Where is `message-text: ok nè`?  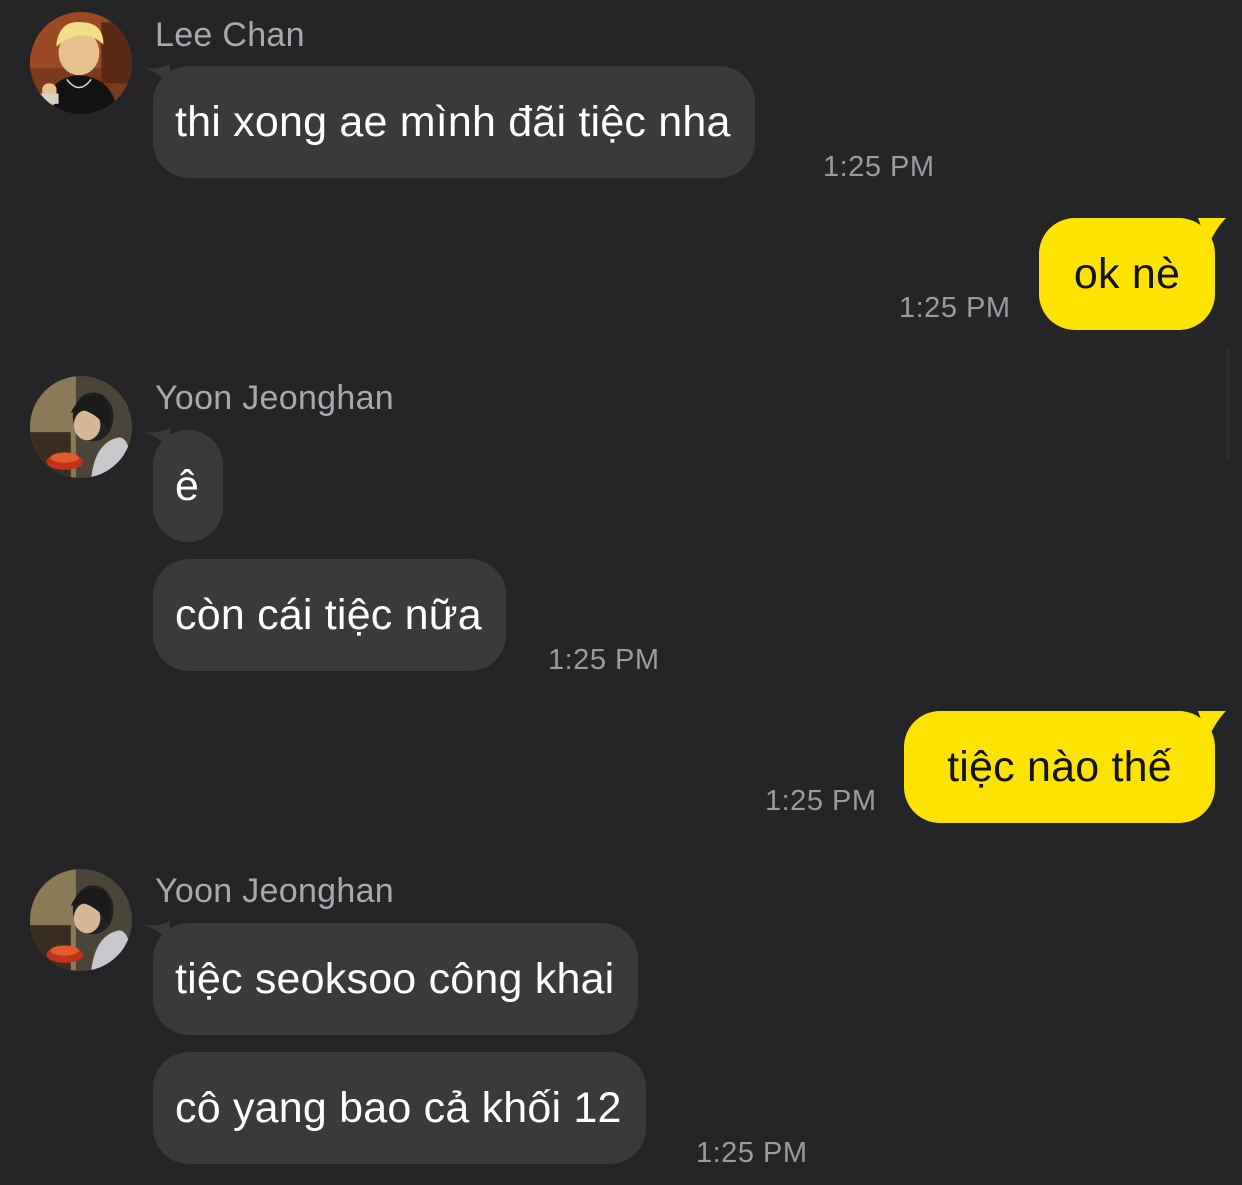
message-text: ok nè is located at coordinates (1127, 273).